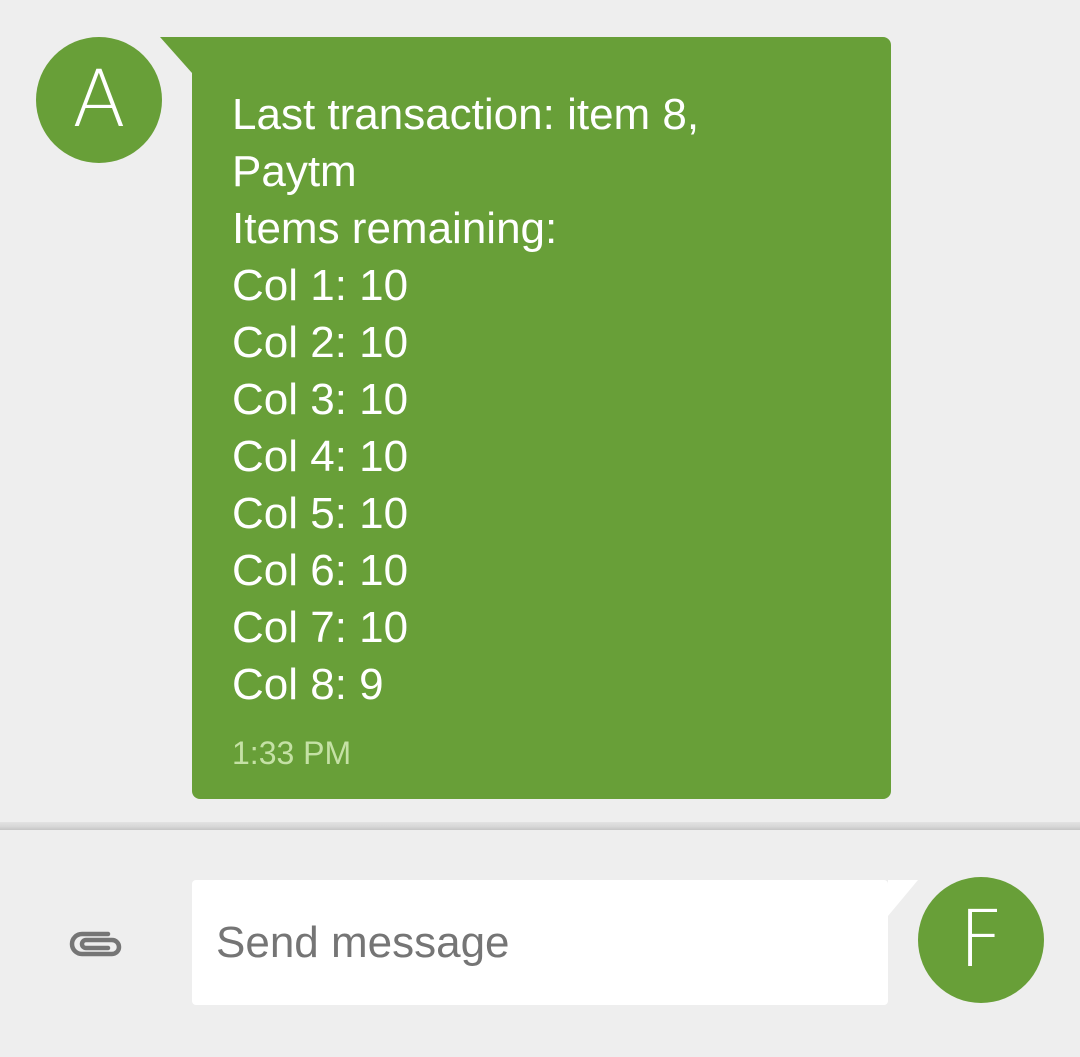 The width and height of the screenshot is (1080, 1057). What do you see at coordinates (320, 570) in the screenshot?
I see `message-line: Col 6: 10` at bounding box center [320, 570].